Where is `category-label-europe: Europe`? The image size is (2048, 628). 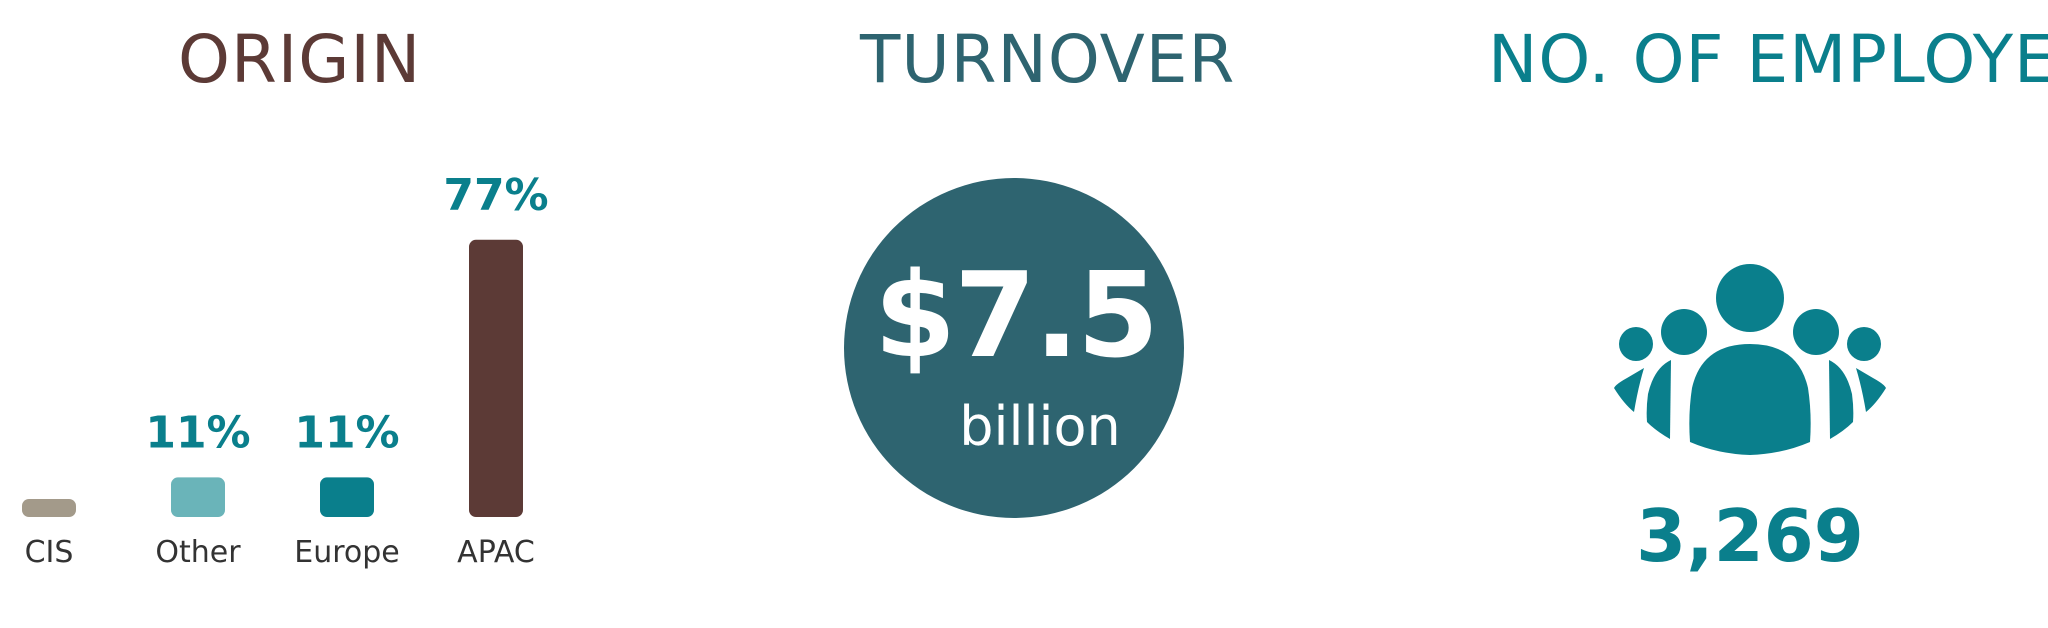
category-label-europe: Europe is located at coordinates (347, 552).